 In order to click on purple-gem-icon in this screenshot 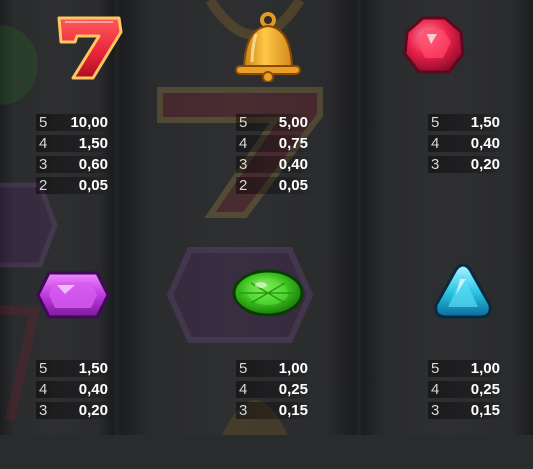, I will do `click(73, 295)`.